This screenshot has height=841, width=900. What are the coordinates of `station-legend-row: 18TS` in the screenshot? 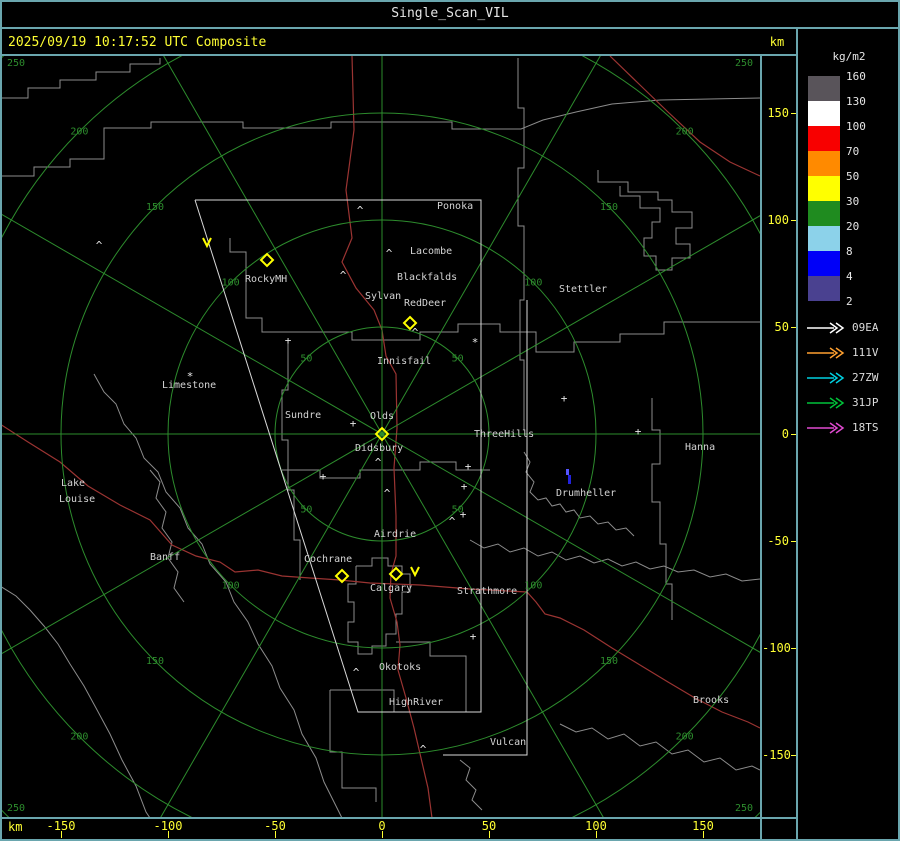 It's located at (853, 428).